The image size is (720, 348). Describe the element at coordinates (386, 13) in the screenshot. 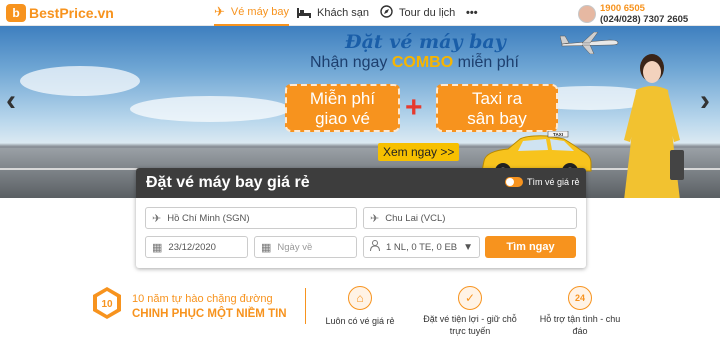

I see `compass-icon` at that location.